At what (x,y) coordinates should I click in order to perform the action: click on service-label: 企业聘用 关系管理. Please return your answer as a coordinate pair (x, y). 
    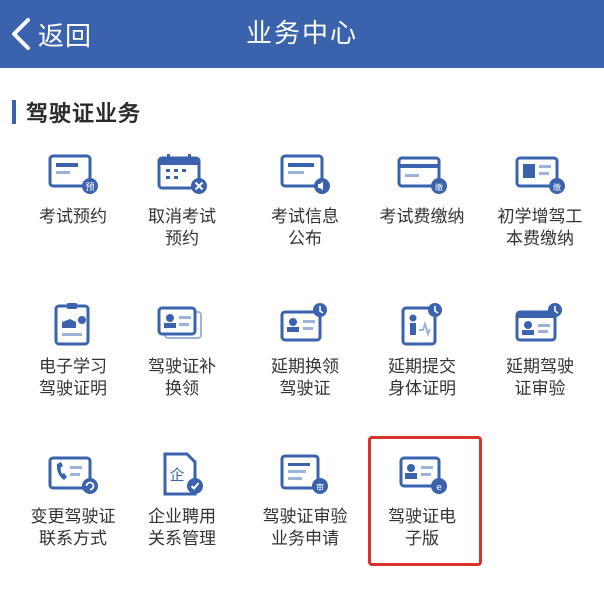
    Looking at the image, I should click on (182, 528).